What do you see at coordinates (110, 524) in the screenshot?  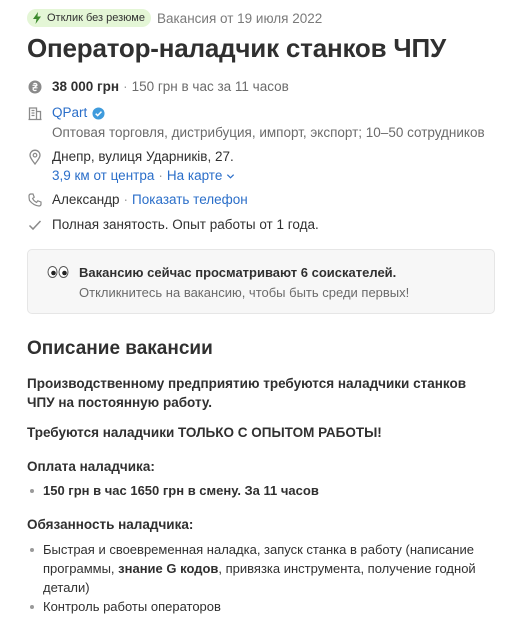 I see `duties-heading: Обязанность наладчика:` at bounding box center [110, 524].